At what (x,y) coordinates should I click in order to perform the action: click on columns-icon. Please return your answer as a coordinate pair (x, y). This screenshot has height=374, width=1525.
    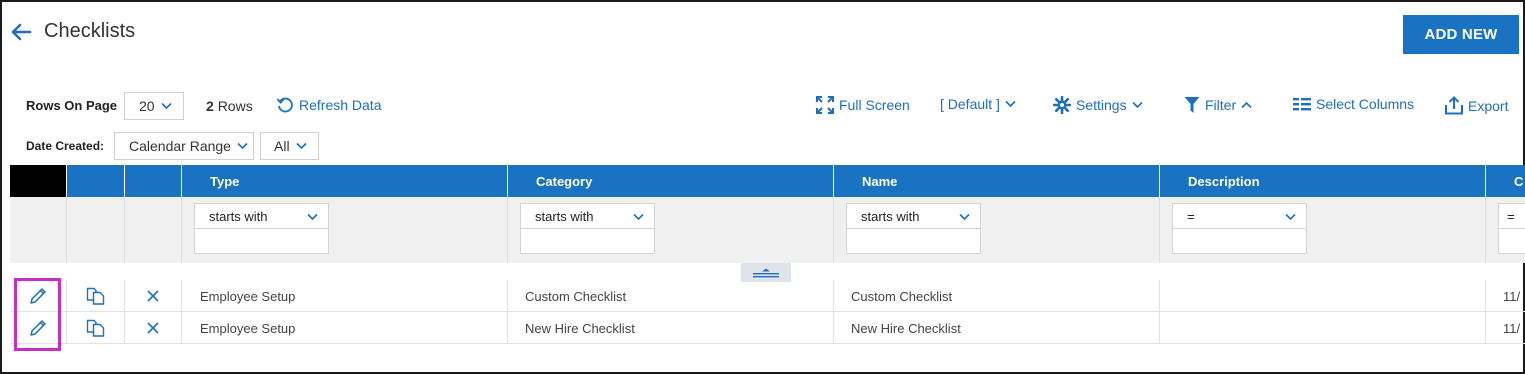
    Looking at the image, I should click on (1302, 104).